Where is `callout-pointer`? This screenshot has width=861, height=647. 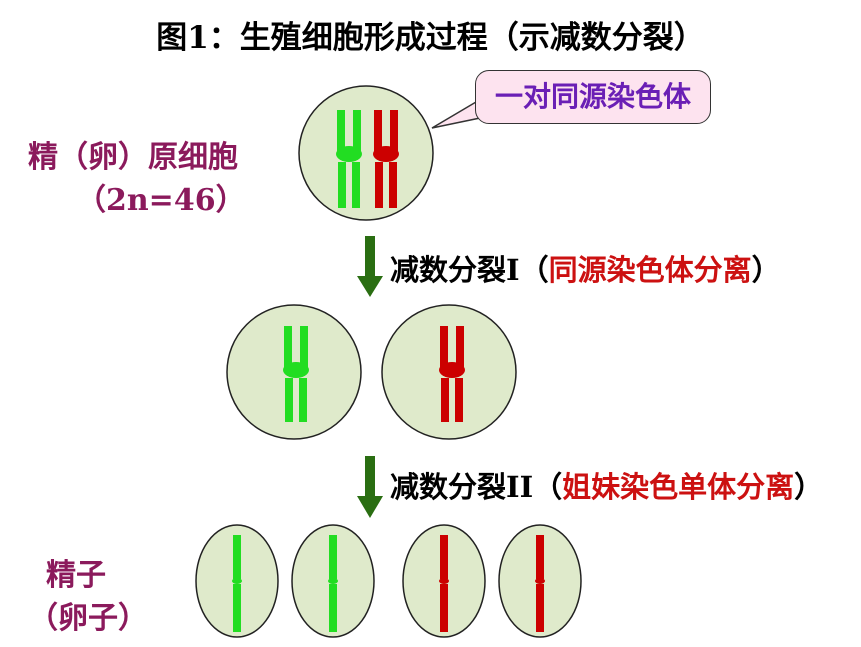
callout-pointer is located at coordinates (456, 114).